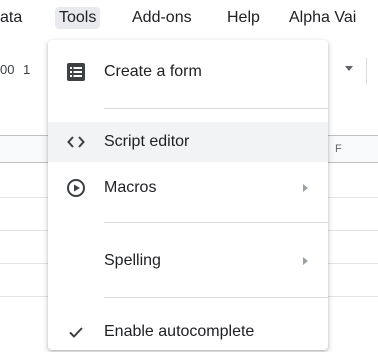 The height and width of the screenshot is (352, 378). I want to click on menubar-item-alpha-vantage: Alpha Vai, so click(322, 18).